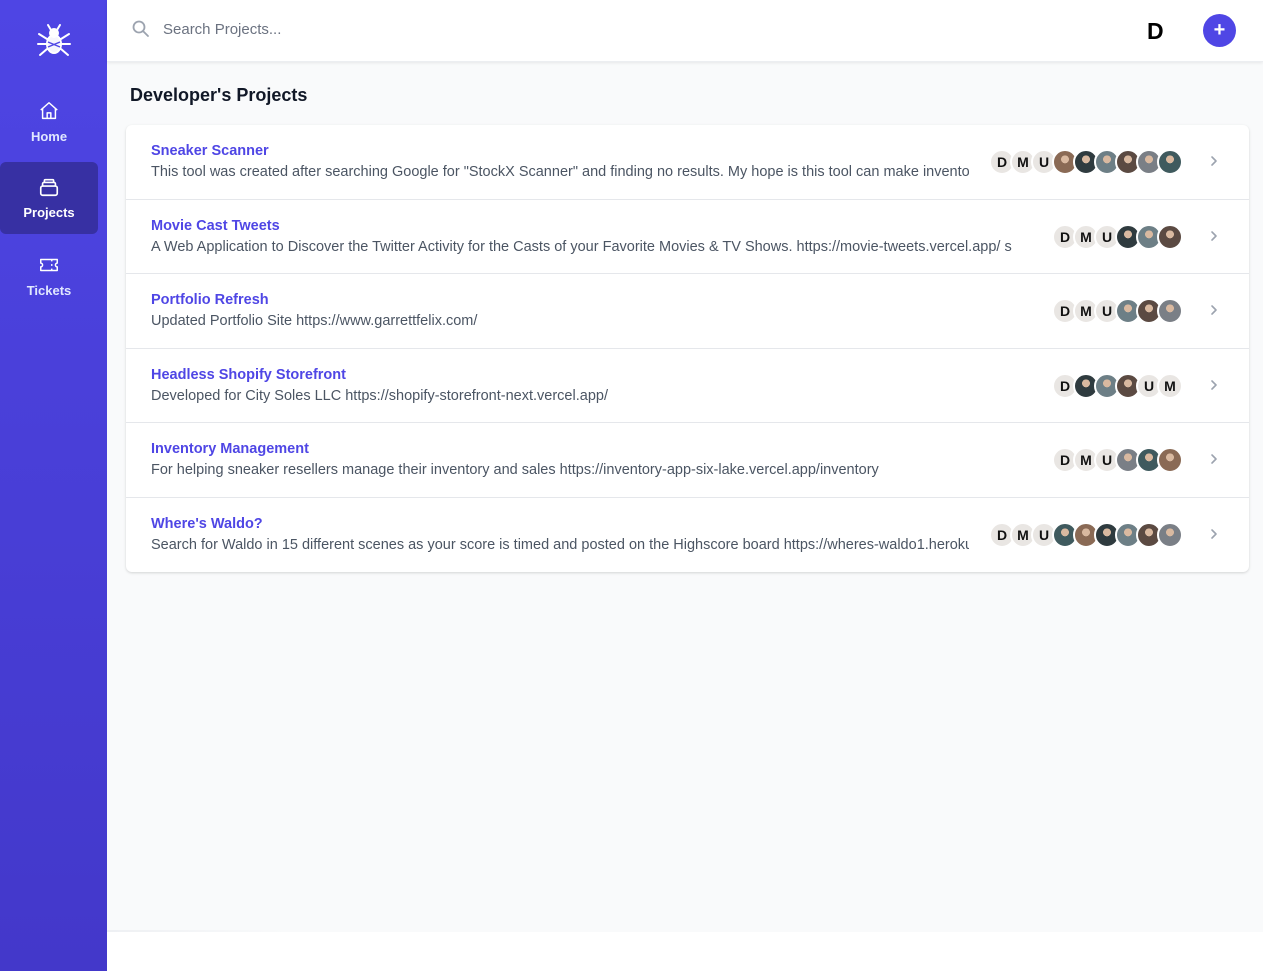 The image size is (1263, 971). I want to click on project-name-link: Movie Cast Tweets, so click(215, 226).